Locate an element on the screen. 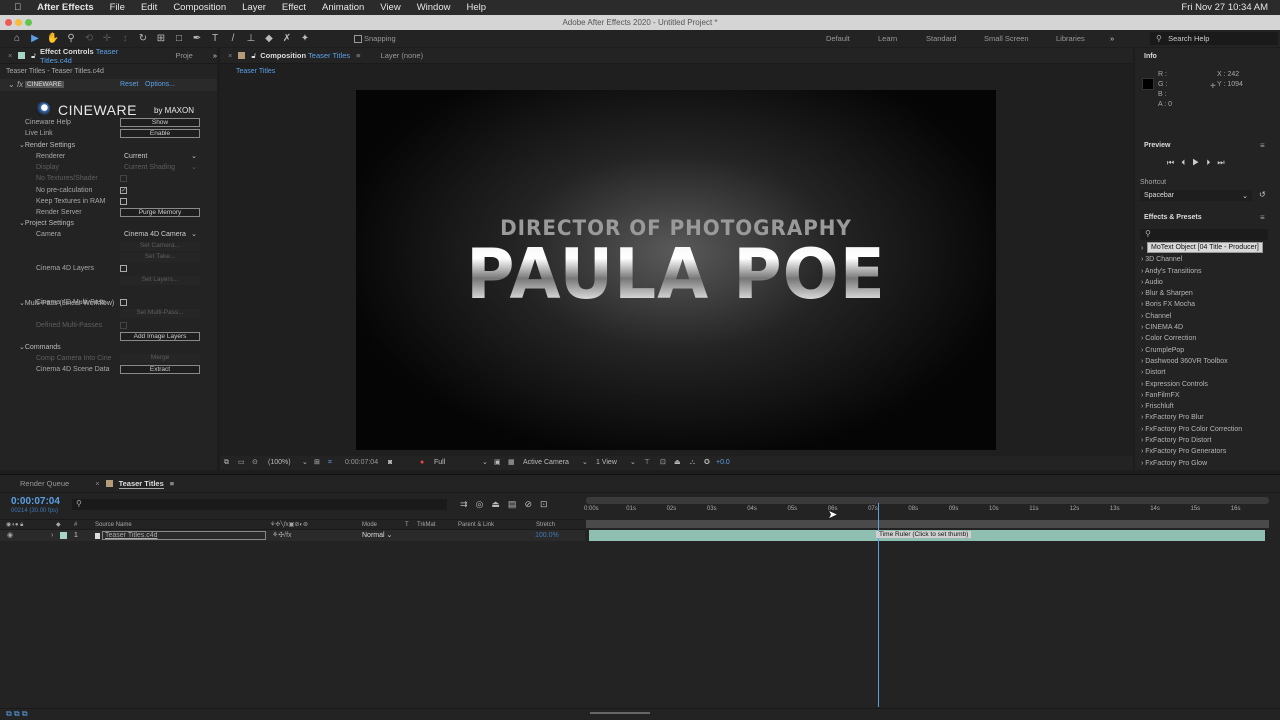 The image size is (1280, 720). mask-visibility-icon: ⊙ is located at coordinates (255, 463).